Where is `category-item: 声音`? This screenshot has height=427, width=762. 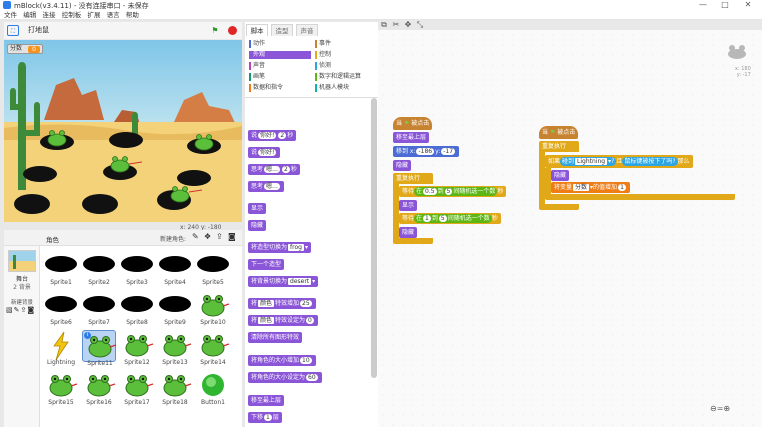
category-item: 声音 is located at coordinates (280, 66).